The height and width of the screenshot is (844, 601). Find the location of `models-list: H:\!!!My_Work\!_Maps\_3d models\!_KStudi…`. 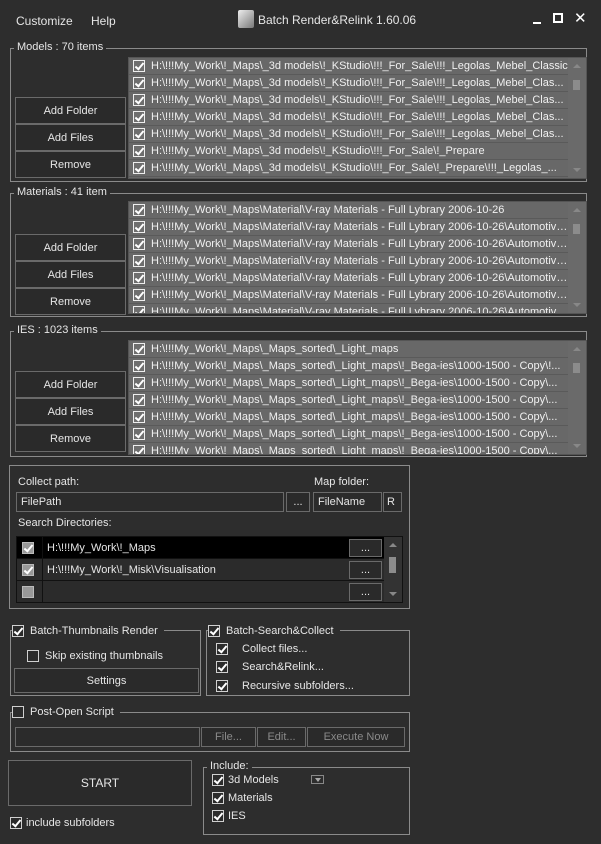

models-list: H:\!!!My_Work\!_Maps\_3d models\!_KStudi… is located at coordinates (357, 118).